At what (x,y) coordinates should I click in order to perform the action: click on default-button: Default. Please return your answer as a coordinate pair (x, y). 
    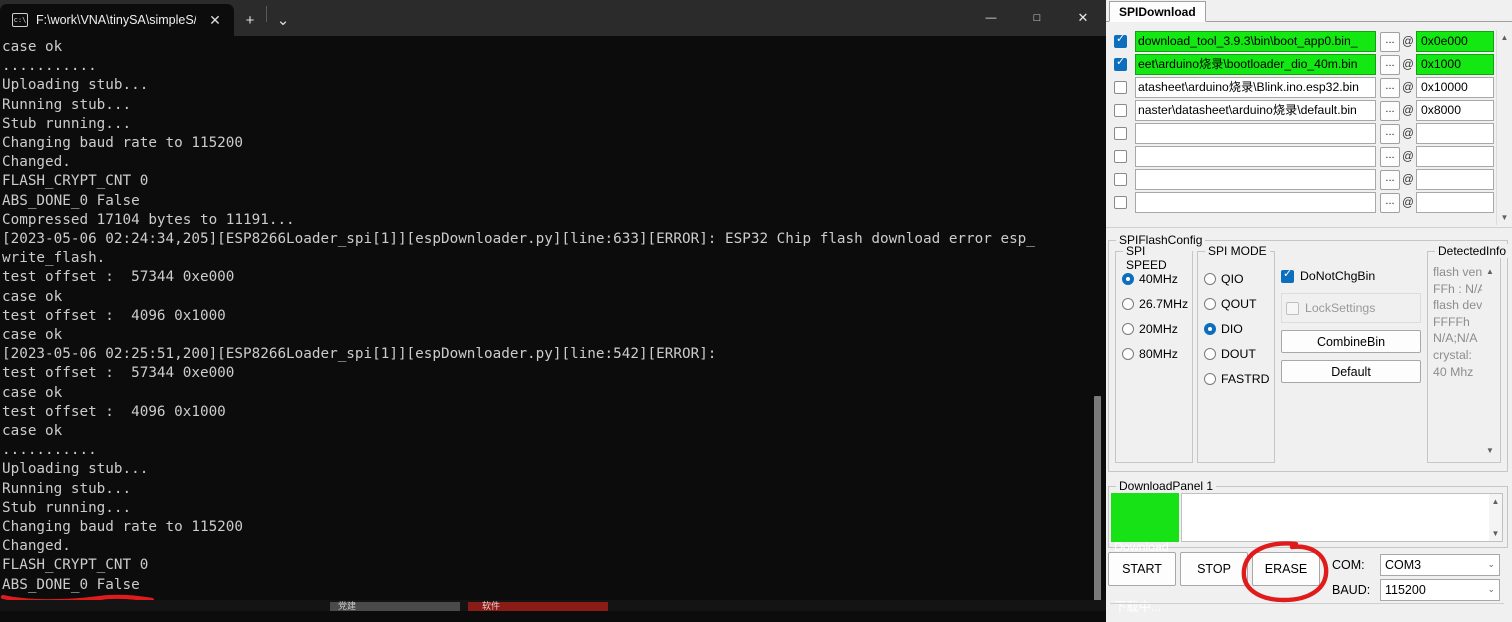
    Looking at the image, I should click on (1351, 371).